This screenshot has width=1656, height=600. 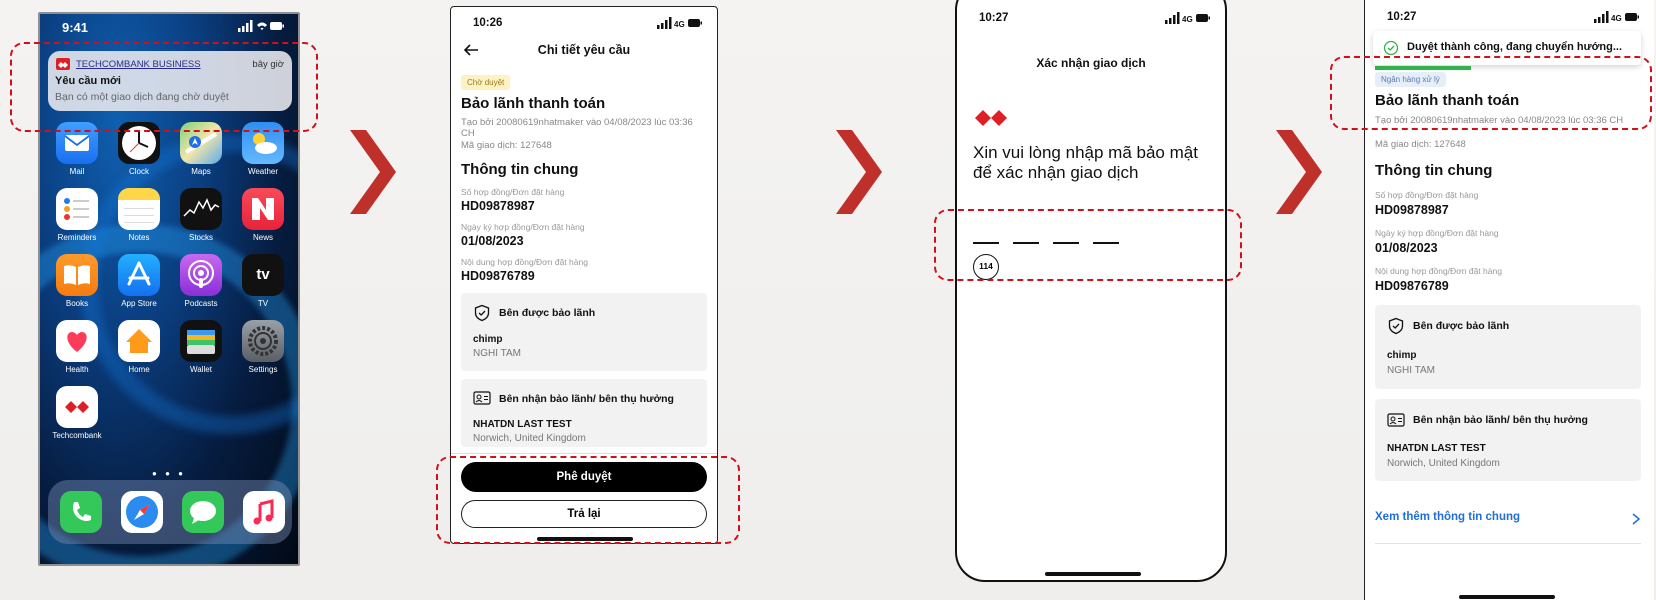 What do you see at coordinates (1411, 370) in the screenshot?
I see `party-sub: NGHI TAM` at bounding box center [1411, 370].